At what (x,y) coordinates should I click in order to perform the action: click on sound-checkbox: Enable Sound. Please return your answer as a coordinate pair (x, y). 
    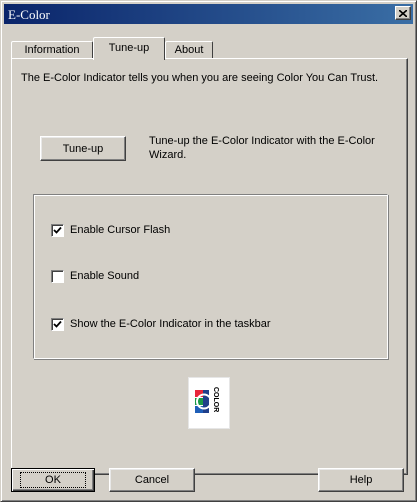
    Looking at the image, I should click on (95, 276).